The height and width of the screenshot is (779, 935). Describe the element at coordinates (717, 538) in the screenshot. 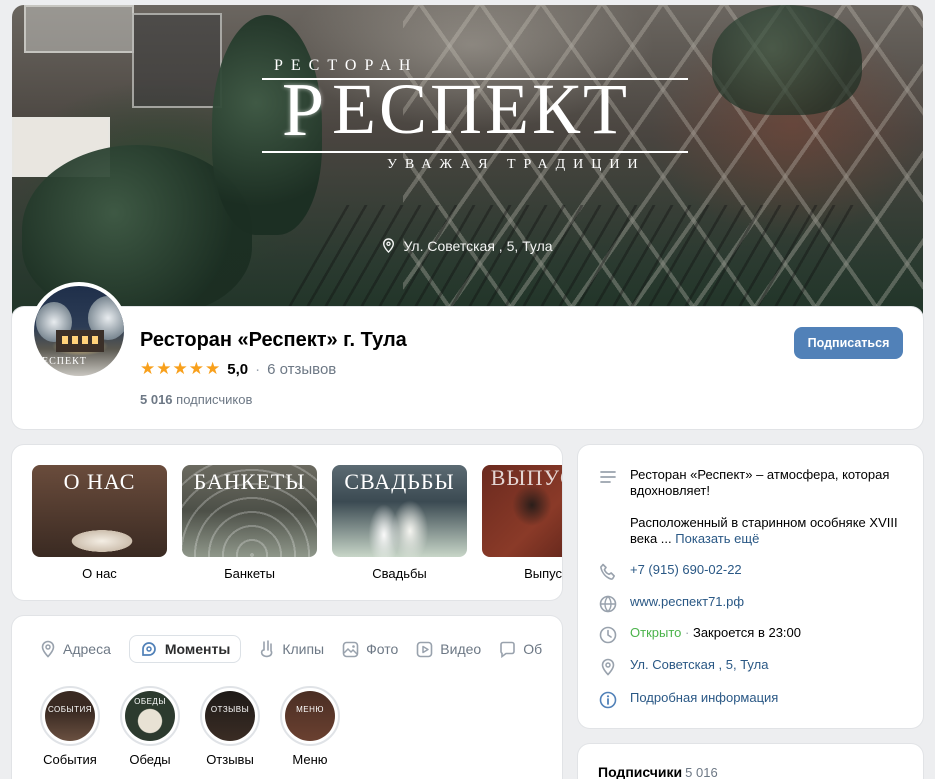

I see `show-more-link: Показать ещё` at that location.